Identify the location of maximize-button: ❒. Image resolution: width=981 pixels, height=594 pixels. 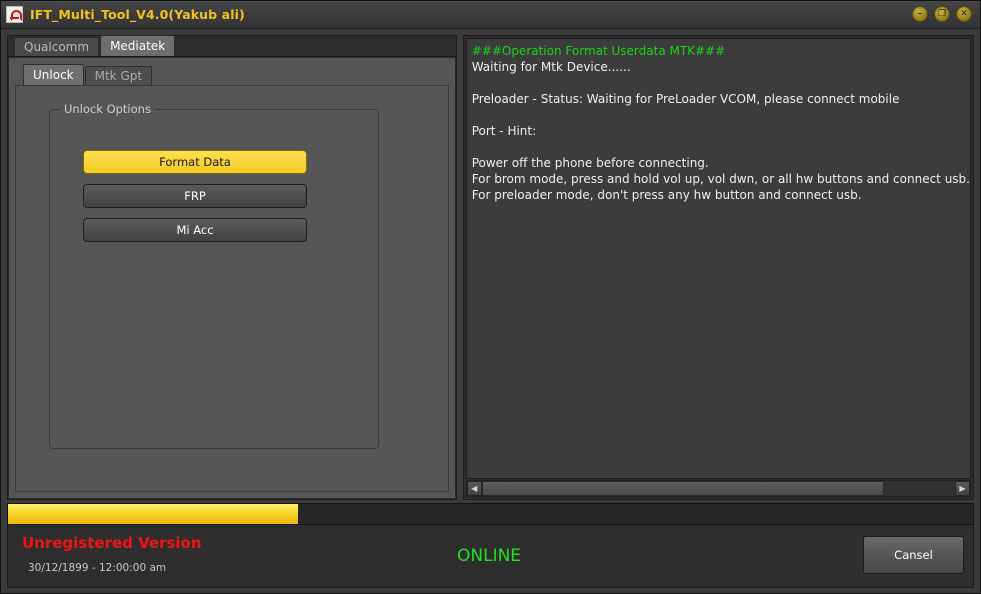
(942, 14).